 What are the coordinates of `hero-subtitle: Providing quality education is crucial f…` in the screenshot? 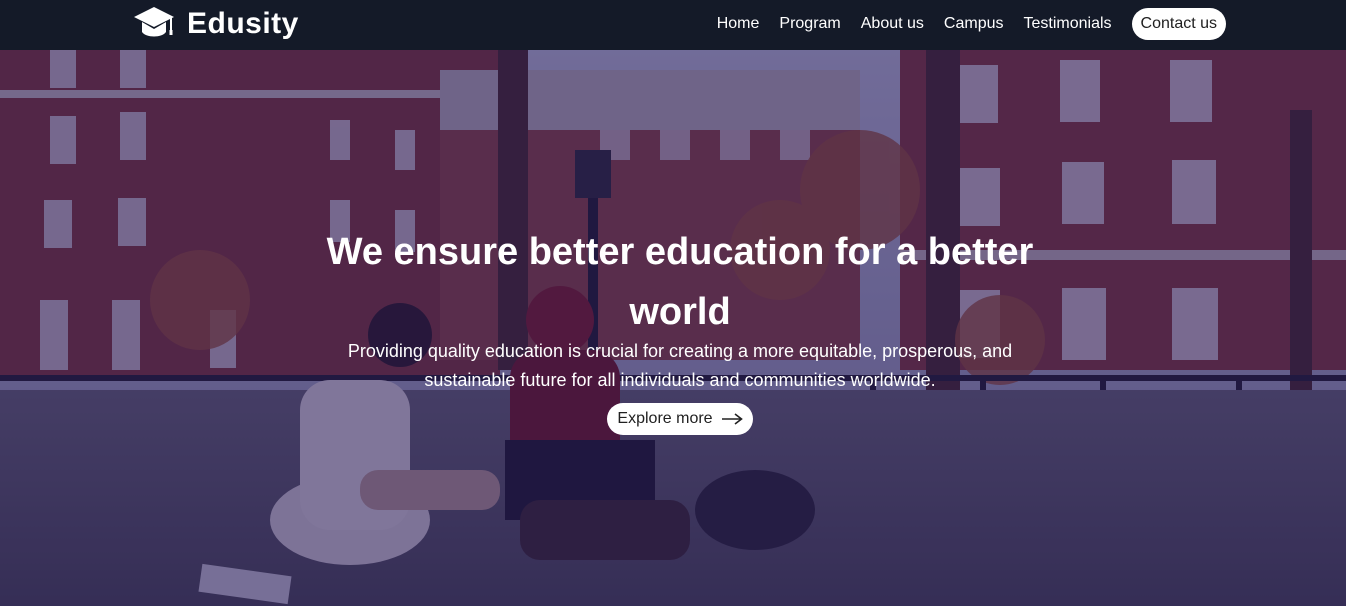 It's located at (680, 365).